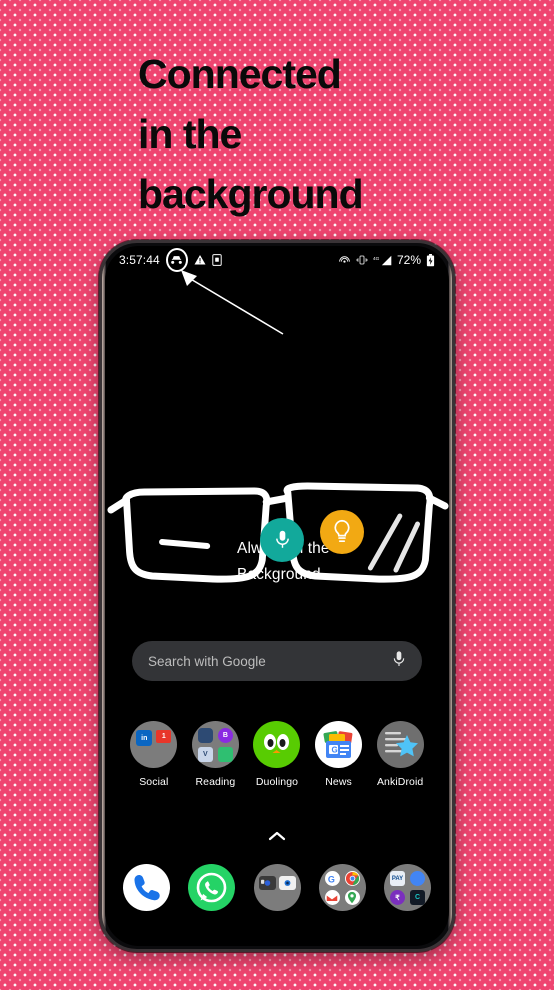 This screenshot has height=990, width=554. I want to click on app-label-news: News, so click(338, 782).